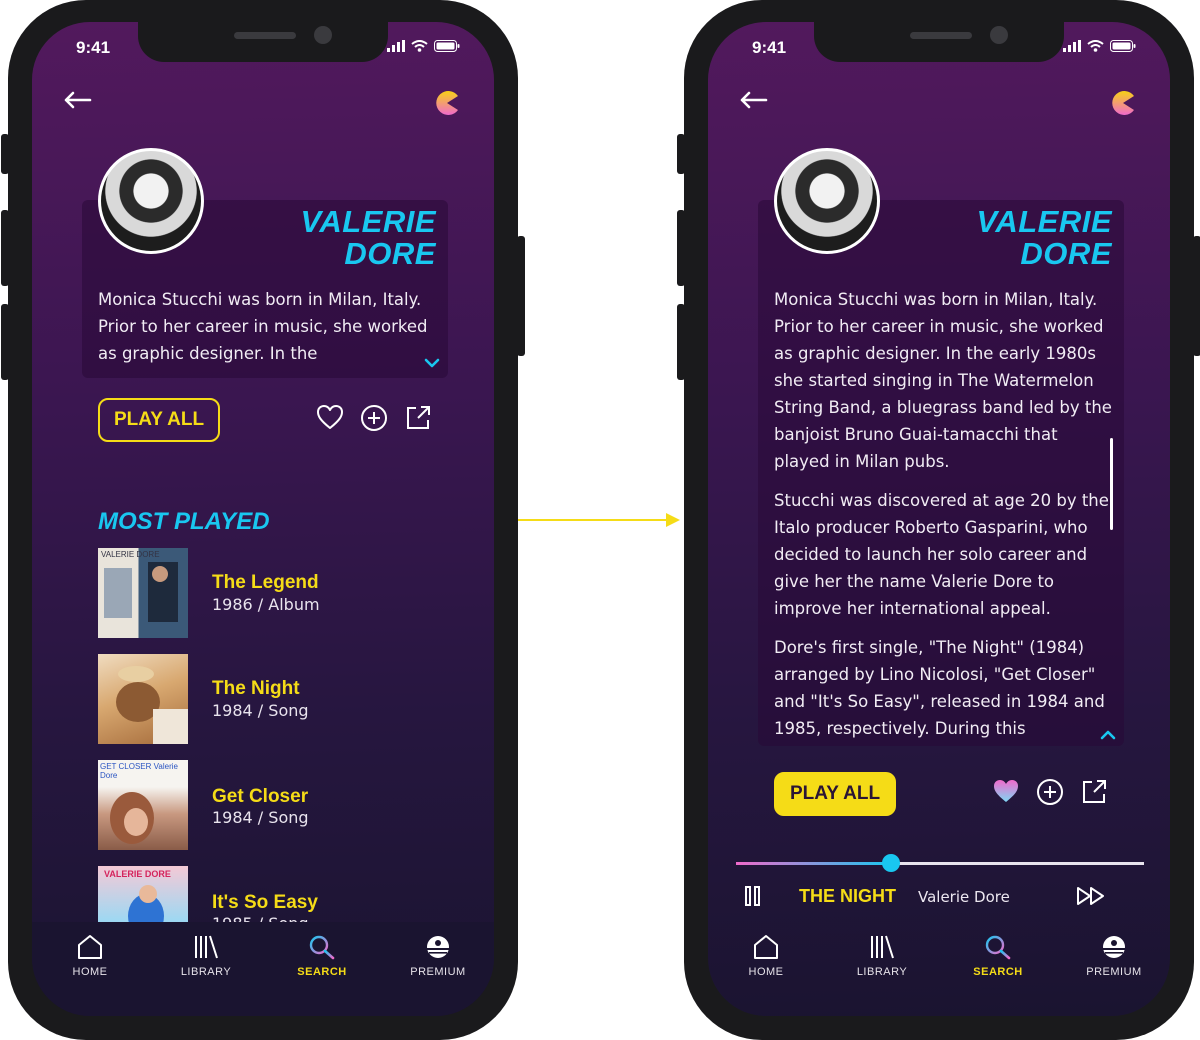 This screenshot has width=1200, height=1040. Describe the element at coordinates (256, 689) in the screenshot. I see `album-title-the-night: The Night` at that location.